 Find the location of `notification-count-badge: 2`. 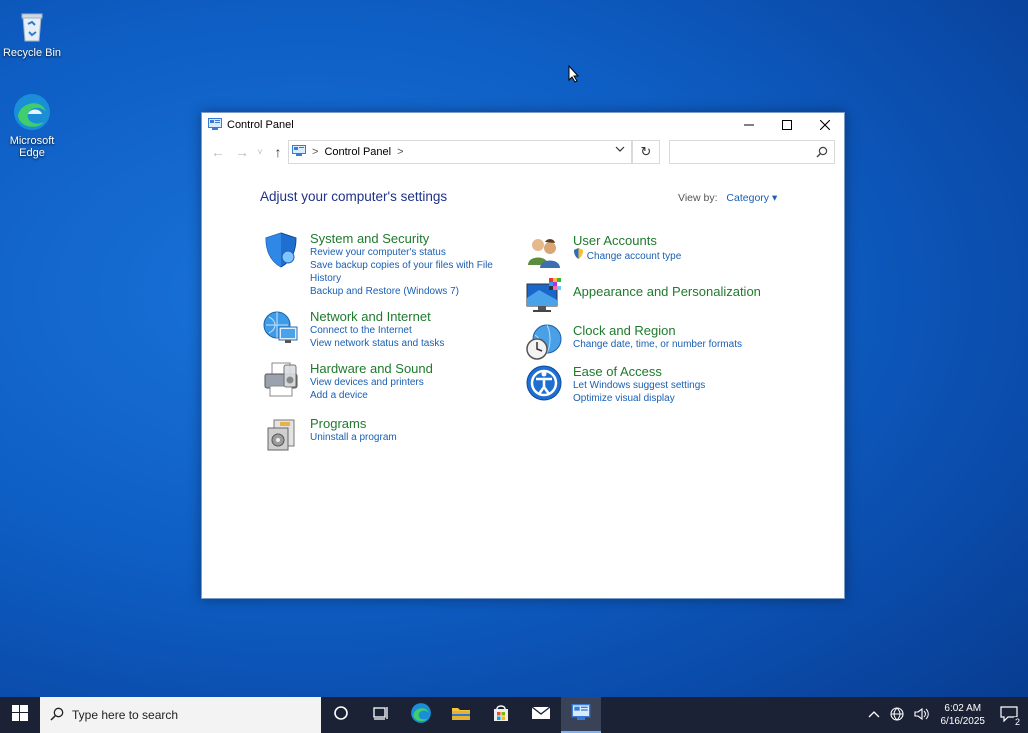

notification-count-badge: 2 is located at coordinates (1017, 721).